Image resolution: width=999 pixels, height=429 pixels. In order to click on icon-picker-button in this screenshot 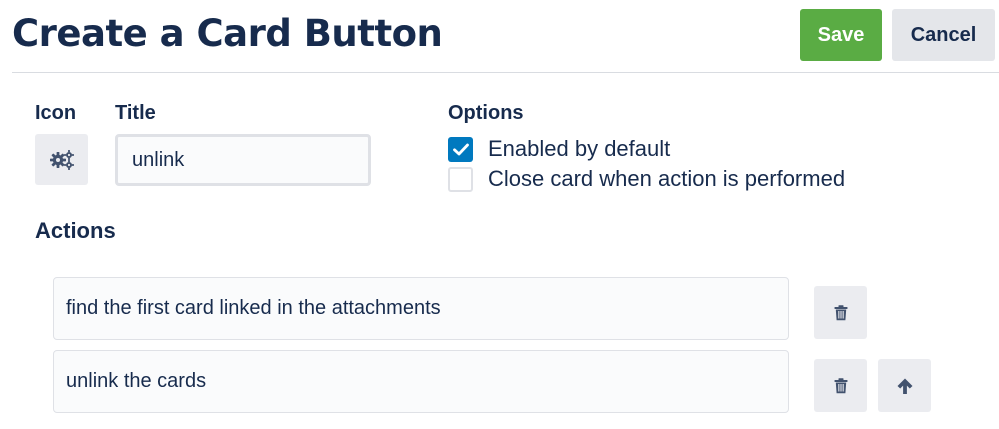, I will do `click(61, 159)`.